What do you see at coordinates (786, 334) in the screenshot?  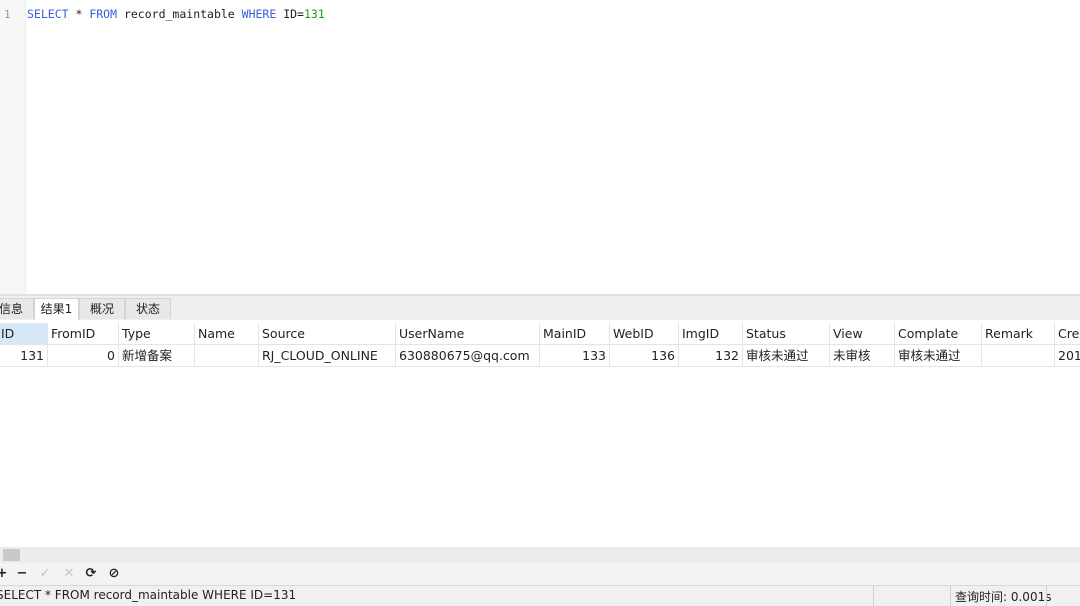 I see `column-header-status: Status` at bounding box center [786, 334].